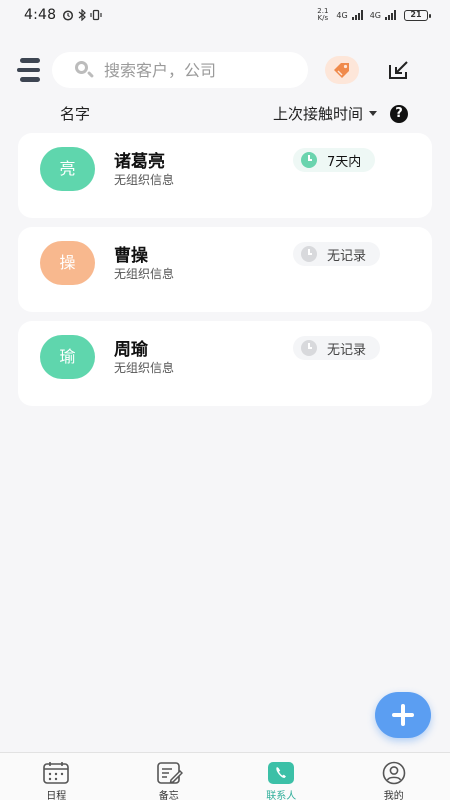 Image resolution: width=450 pixels, height=800 pixels. I want to click on contact-name: 曹操, so click(131, 256).